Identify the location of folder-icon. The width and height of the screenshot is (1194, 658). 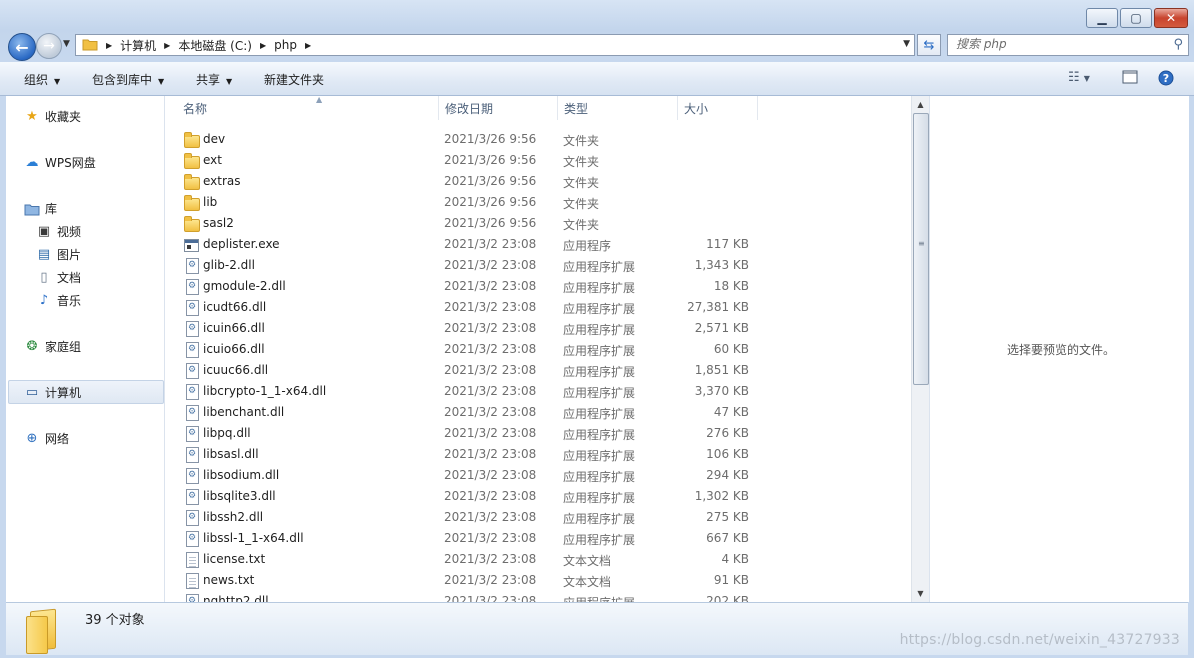
(192, 182).